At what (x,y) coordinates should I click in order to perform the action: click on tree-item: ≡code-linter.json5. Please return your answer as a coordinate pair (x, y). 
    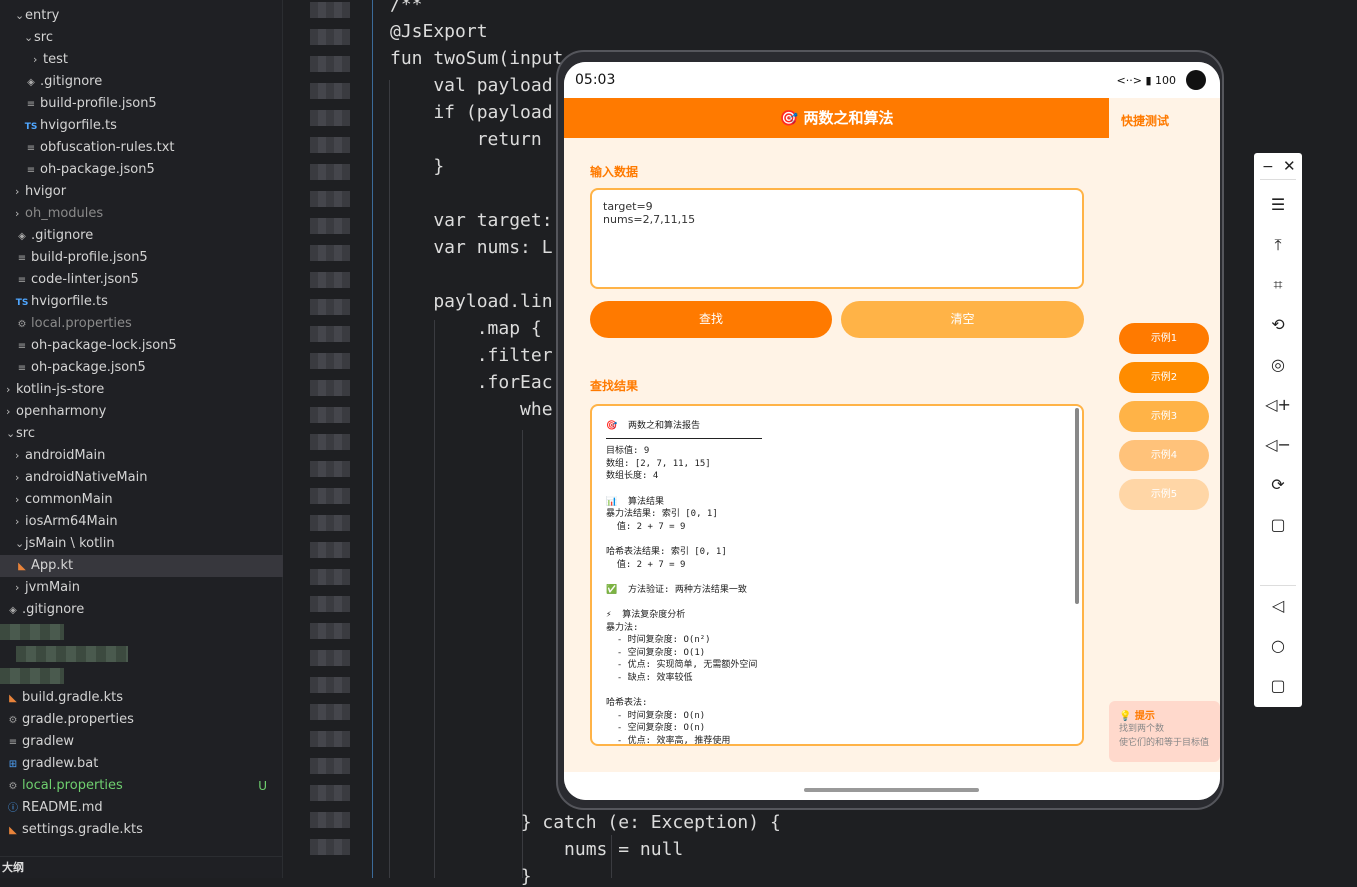
    Looking at the image, I should click on (141, 280).